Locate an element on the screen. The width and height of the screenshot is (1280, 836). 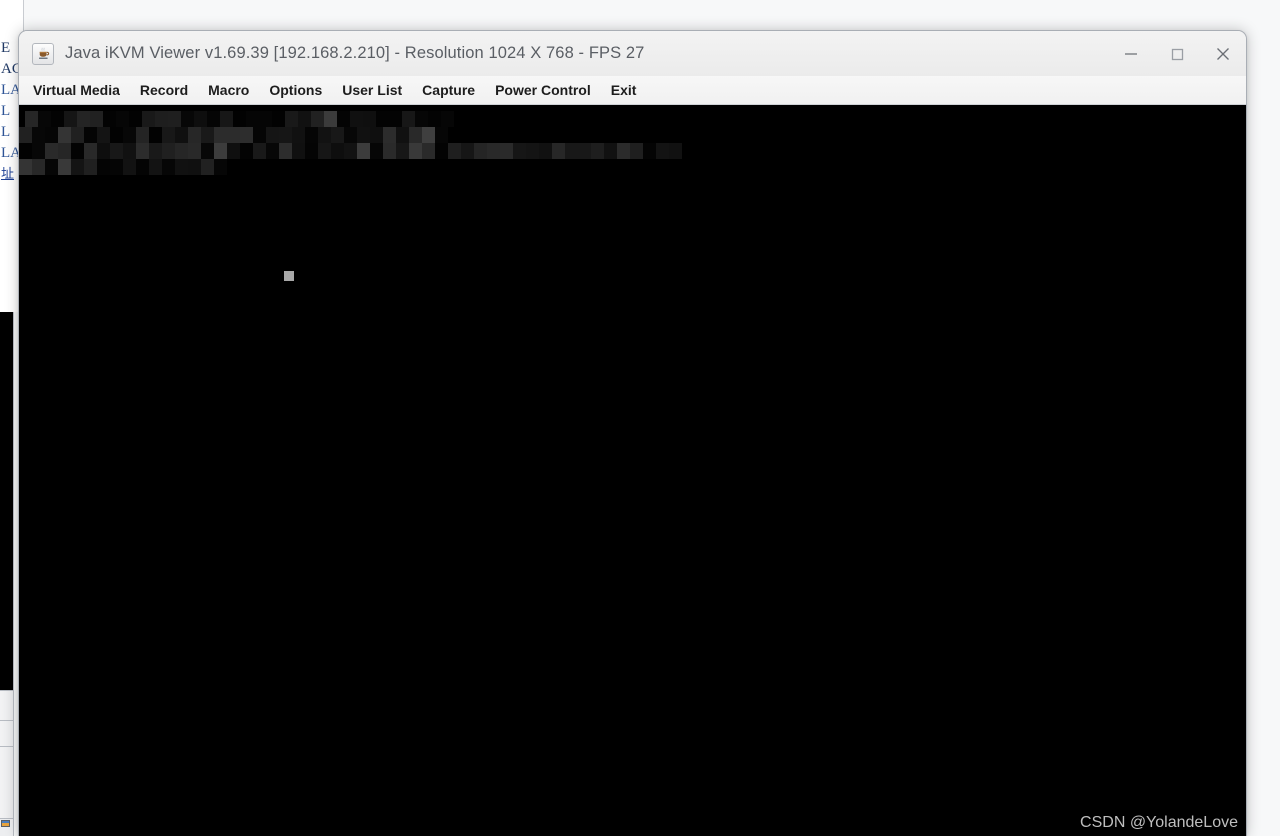
java-coffee-cup-icon is located at coordinates (43, 53).